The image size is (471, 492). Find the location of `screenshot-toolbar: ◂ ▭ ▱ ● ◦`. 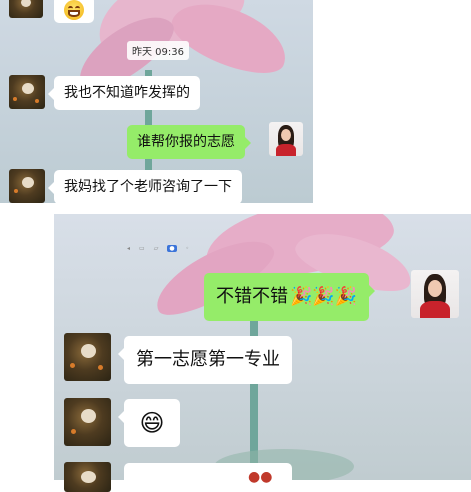

screenshot-toolbar: ◂ ▭ ▱ ● ◦ is located at coordinates (158, 248).